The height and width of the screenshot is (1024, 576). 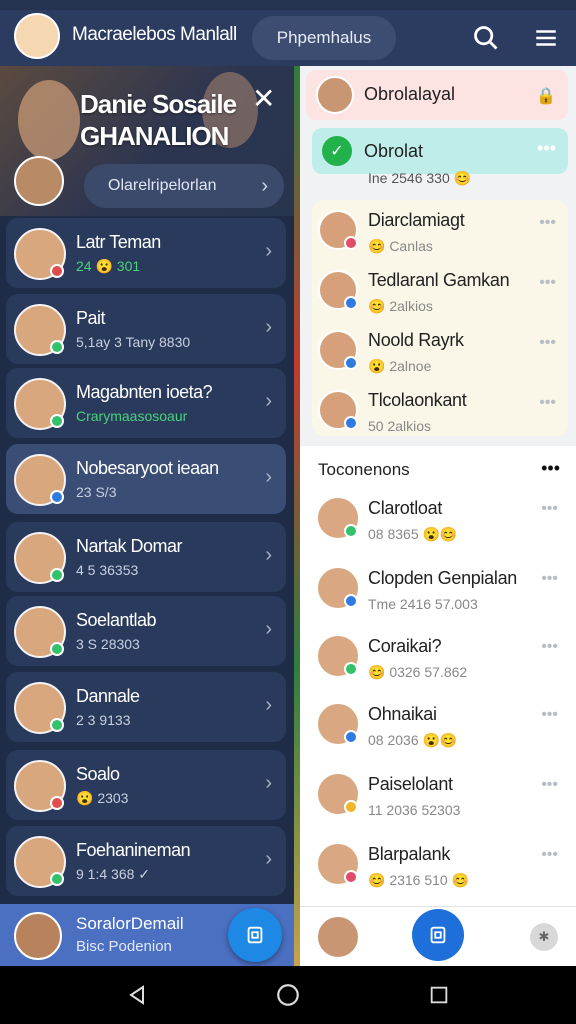 I want to click on list-item-name: Nobesaryoot ieaan, so click(x=147, y=468).